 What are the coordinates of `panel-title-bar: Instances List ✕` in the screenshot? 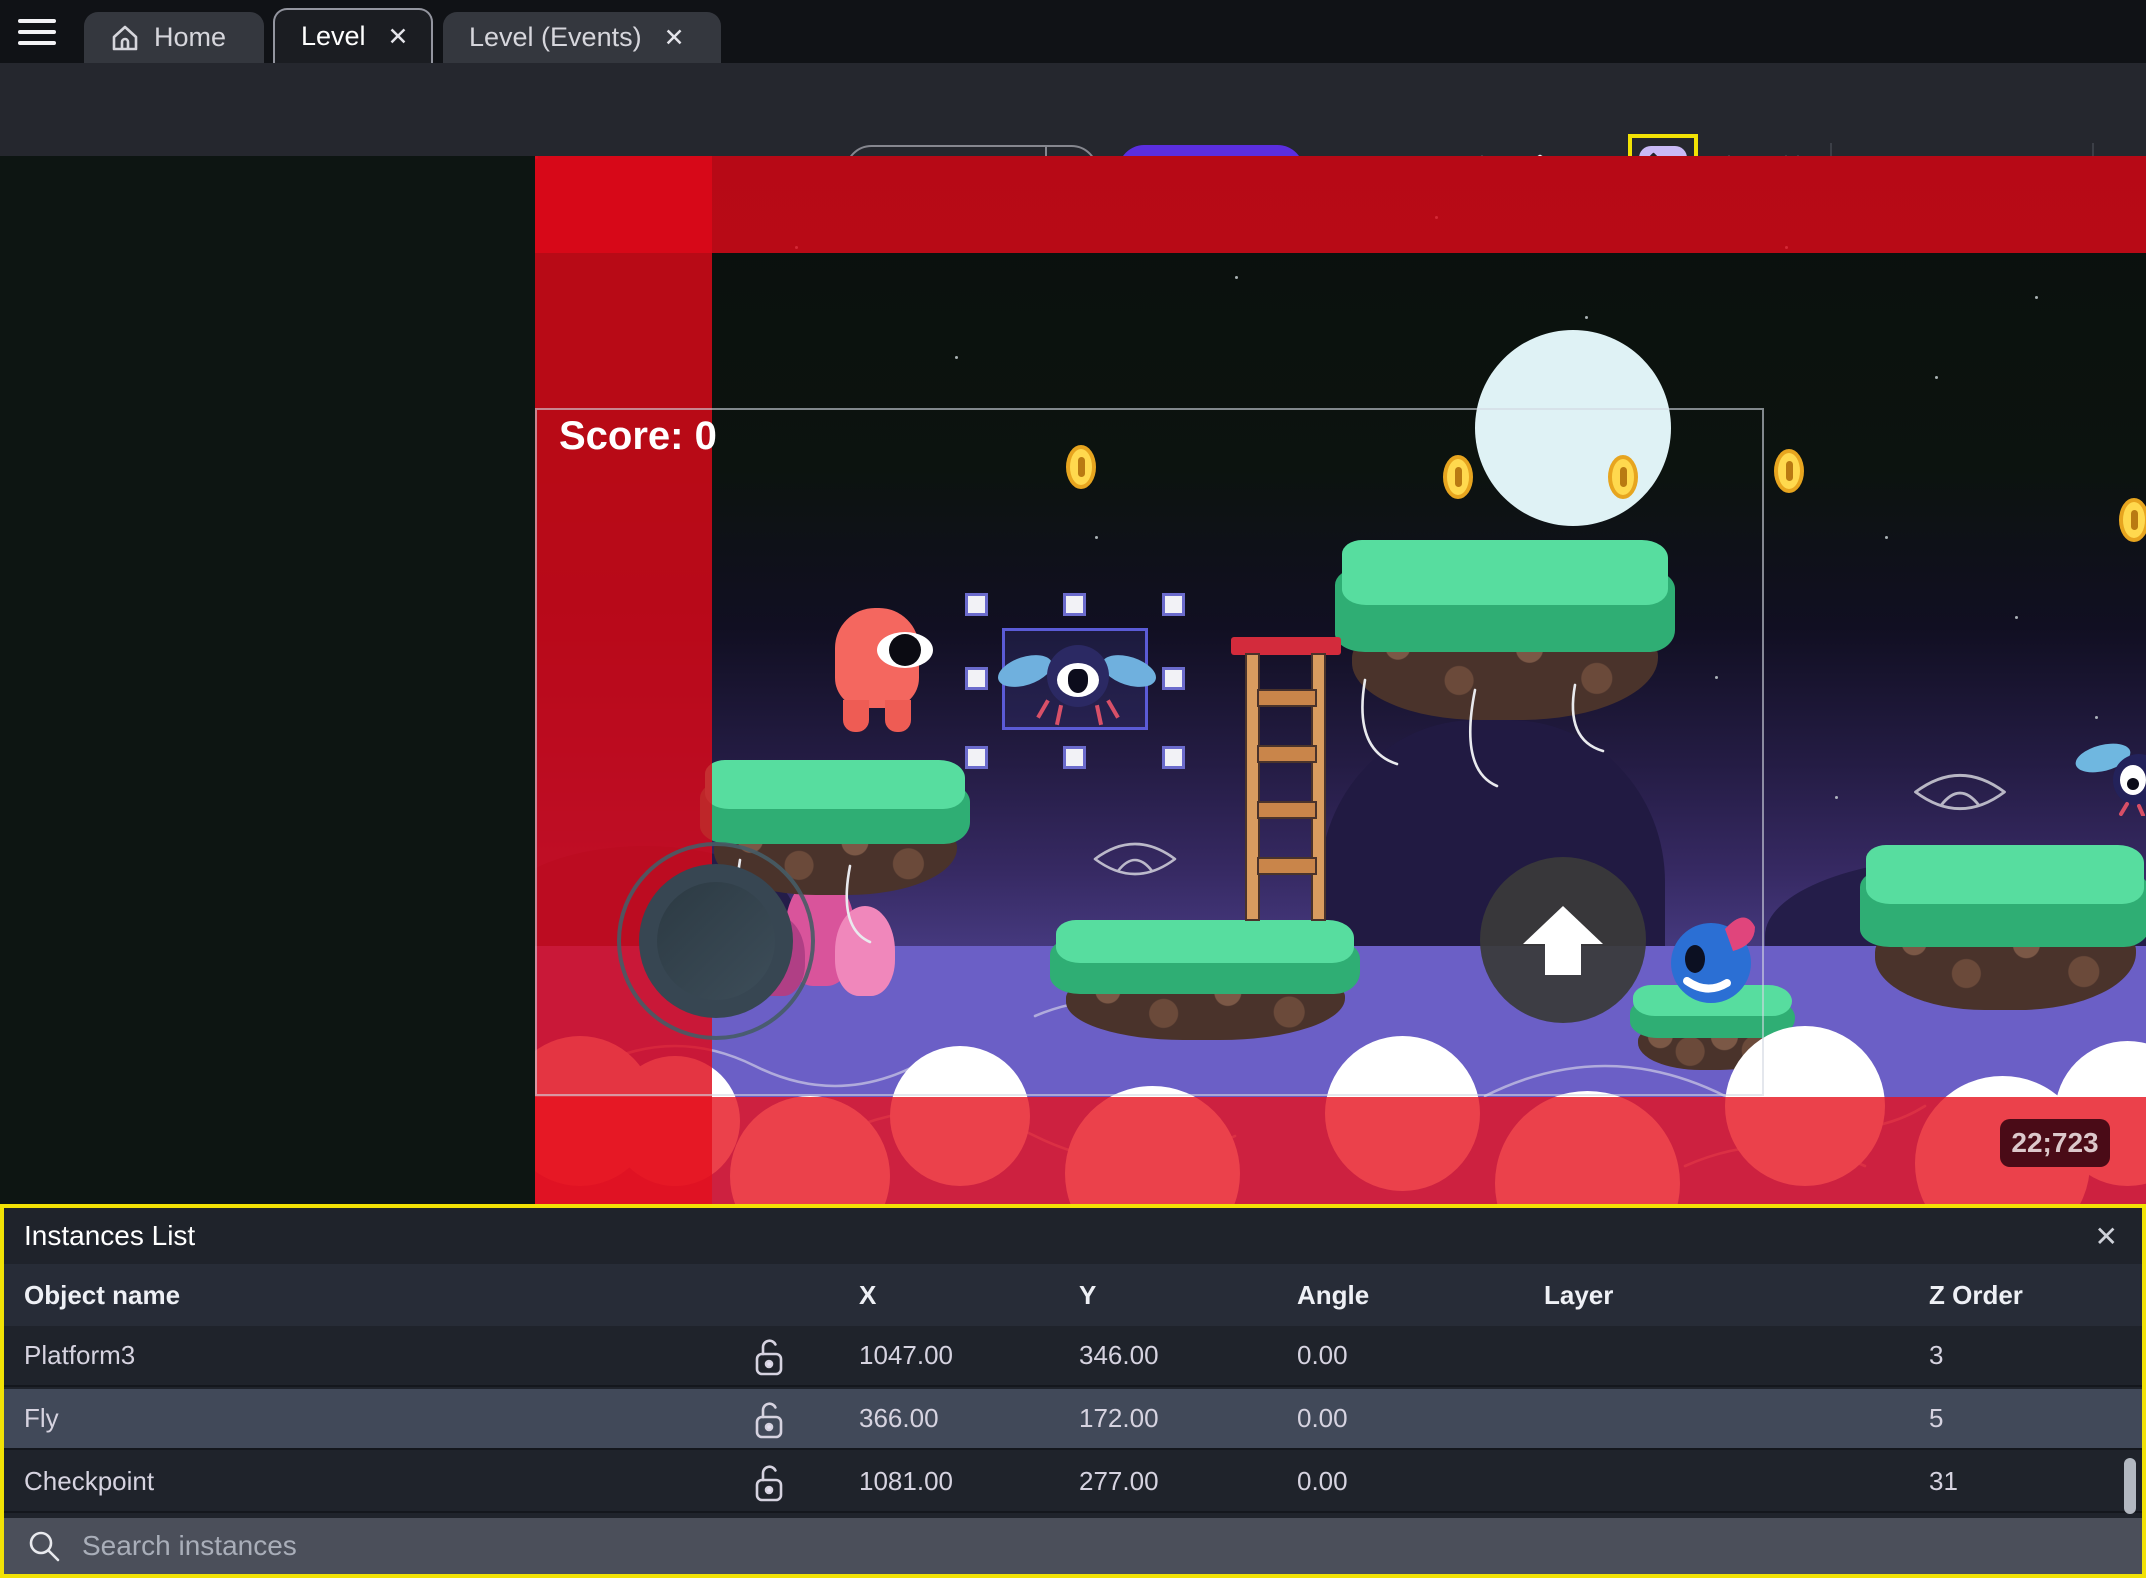 It's located at (1073, 1236).